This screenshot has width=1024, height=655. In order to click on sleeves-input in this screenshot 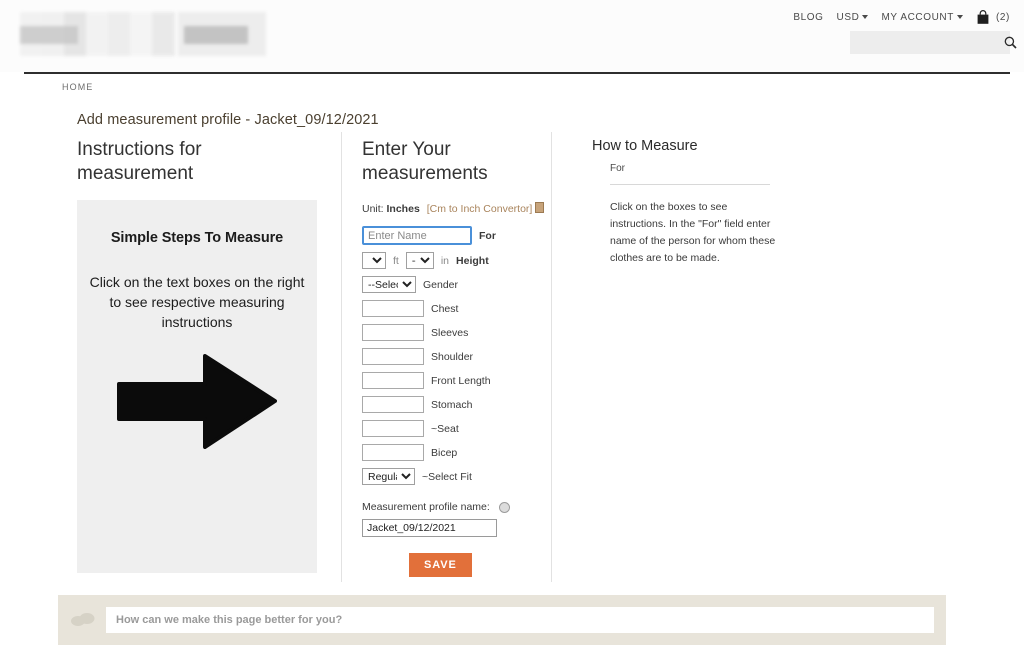, I will do `click(393, 333)`.